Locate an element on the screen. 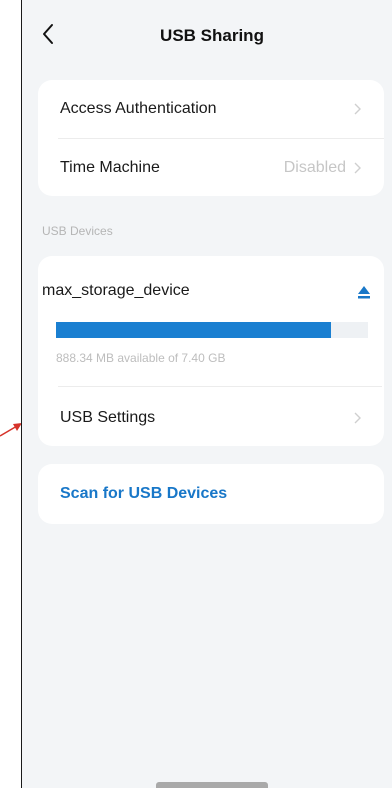 This screenshot has width=392, height=788. usb-settings-row: USB Settings is located at coordinates (211, 418).